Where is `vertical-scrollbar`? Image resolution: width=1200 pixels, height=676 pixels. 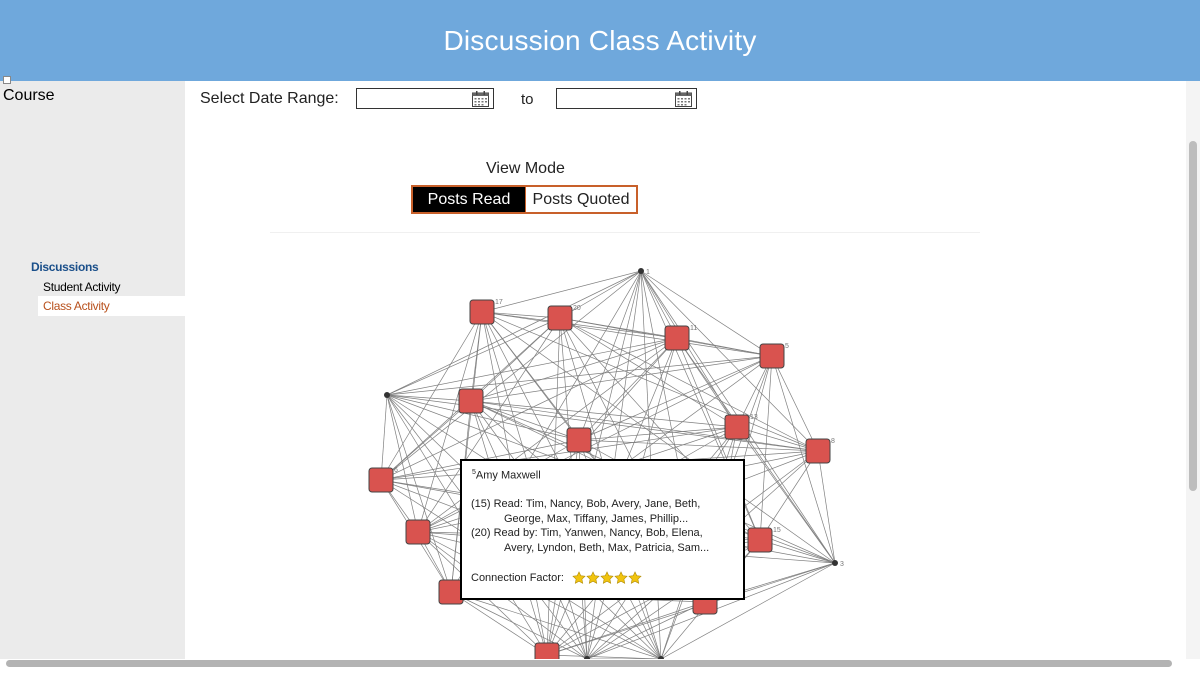
vertical-scrollbar is located at coordinates (1193, 370).